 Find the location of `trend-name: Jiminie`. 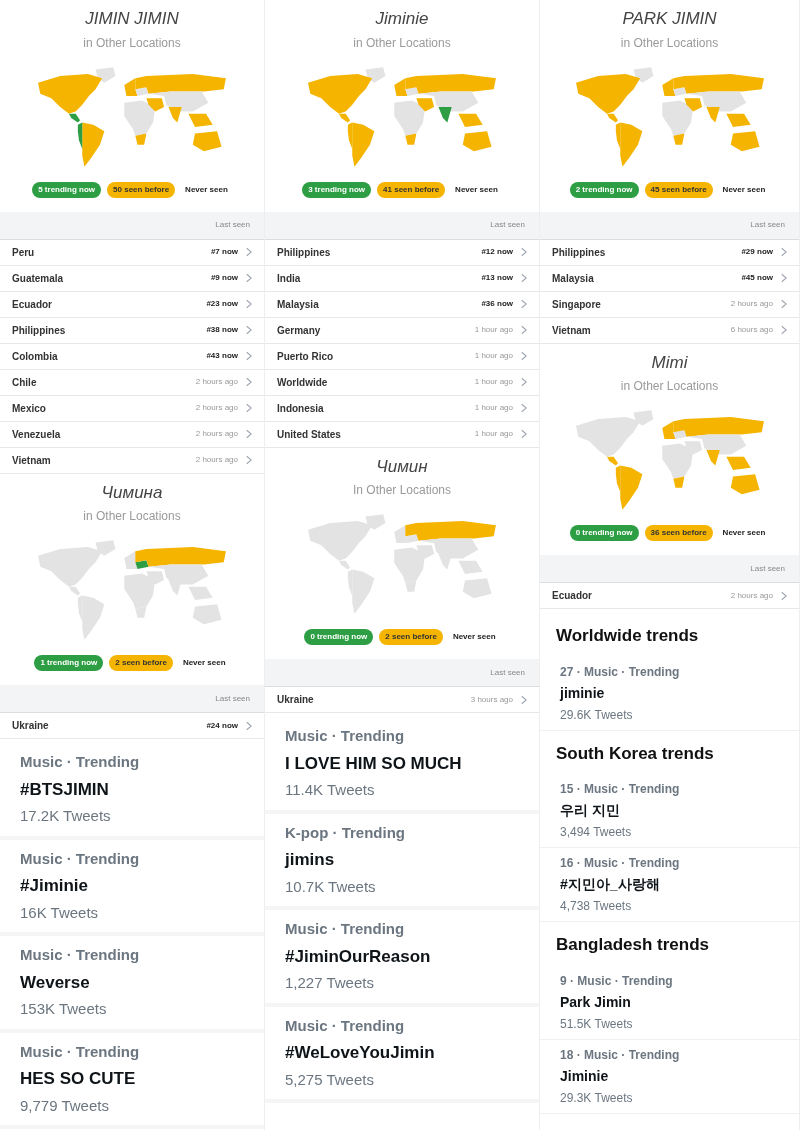

trend-name: Jiminie is located at coordinates (585, 1076).